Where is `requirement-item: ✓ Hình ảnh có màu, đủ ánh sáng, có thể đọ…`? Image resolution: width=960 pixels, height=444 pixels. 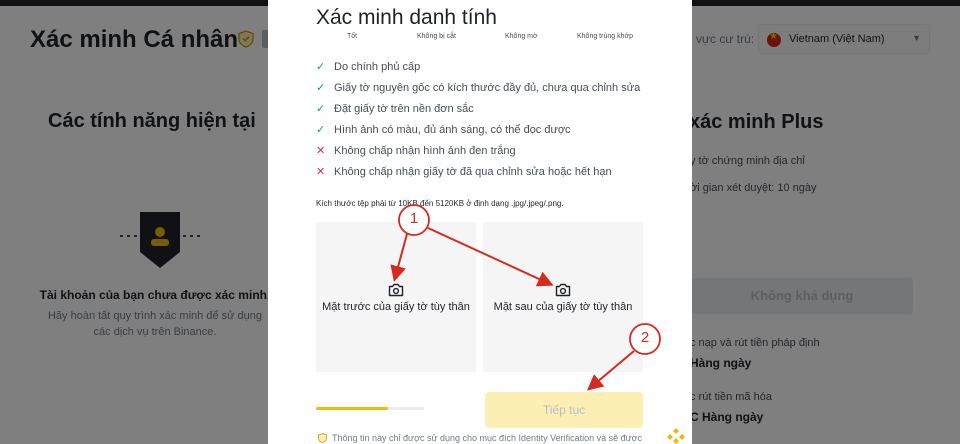
requirement-item: ✓ Hình ảnh có màu, đủ ánh sáng, có thể đọ… is located at coordinates (501, 133).